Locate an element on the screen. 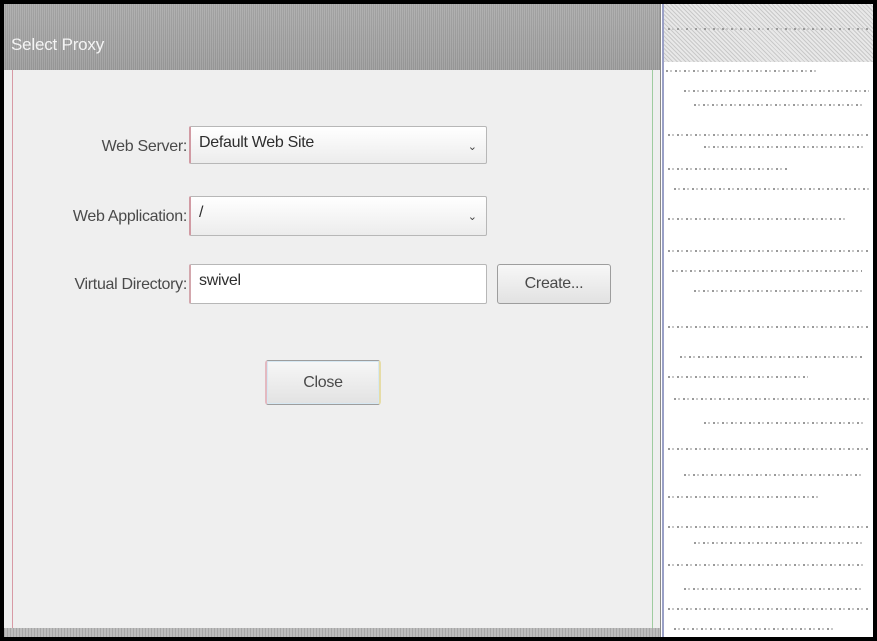 The height and width of the screenshot is (641, 877). web-application-value: / is located at coordinates (201, 212).